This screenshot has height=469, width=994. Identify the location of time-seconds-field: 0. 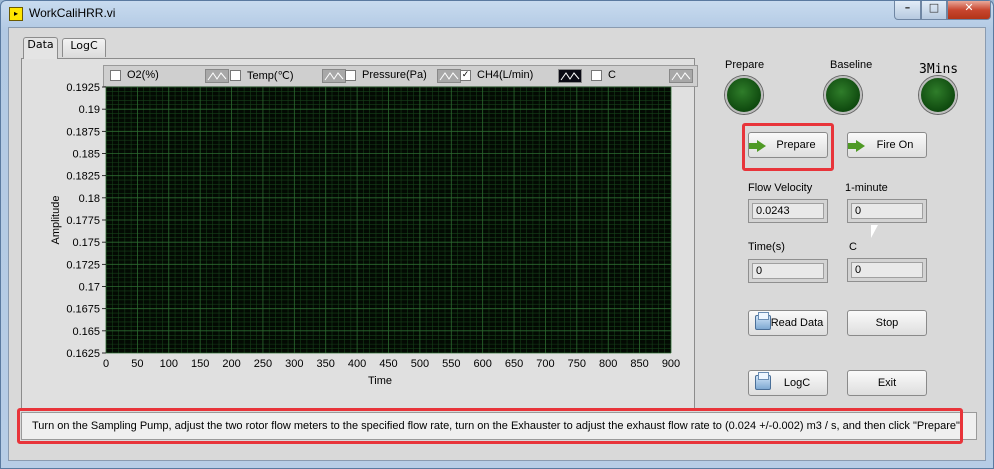
(788, 271).